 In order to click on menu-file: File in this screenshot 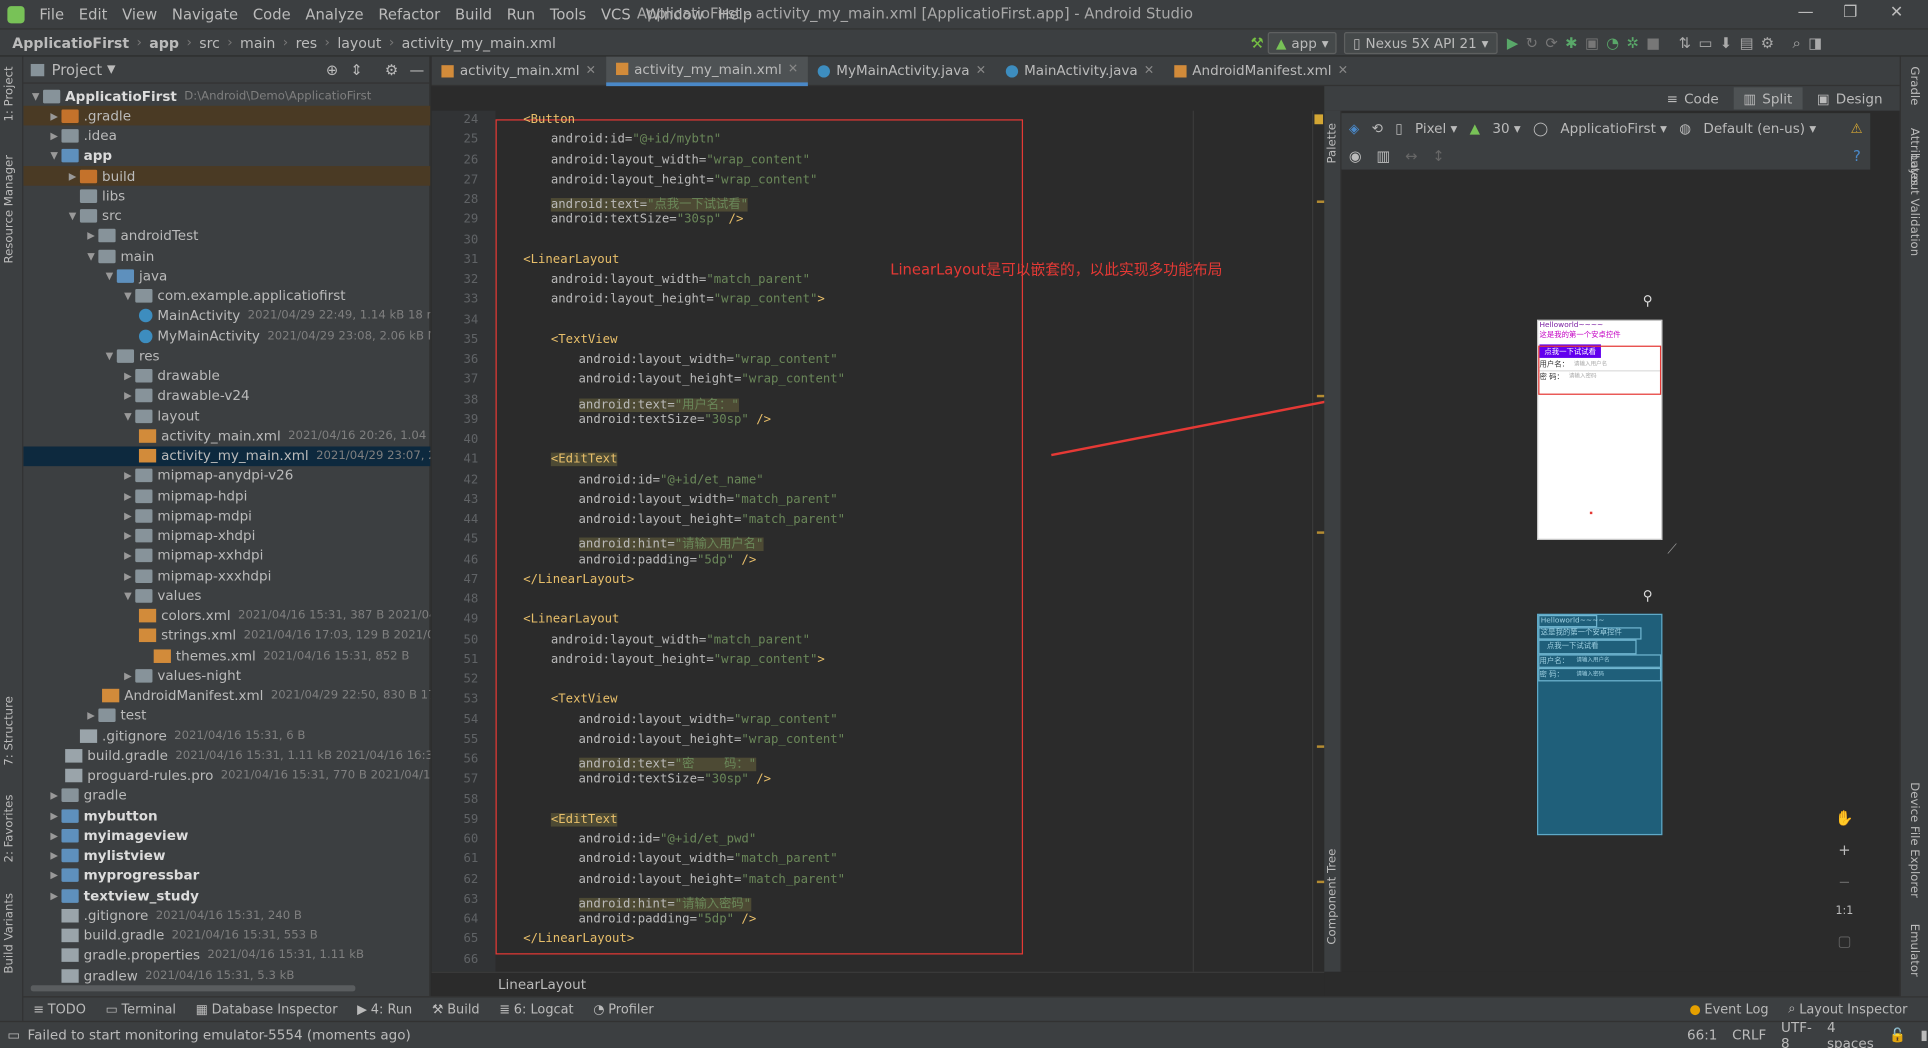, I will do `click(51, 14)`.